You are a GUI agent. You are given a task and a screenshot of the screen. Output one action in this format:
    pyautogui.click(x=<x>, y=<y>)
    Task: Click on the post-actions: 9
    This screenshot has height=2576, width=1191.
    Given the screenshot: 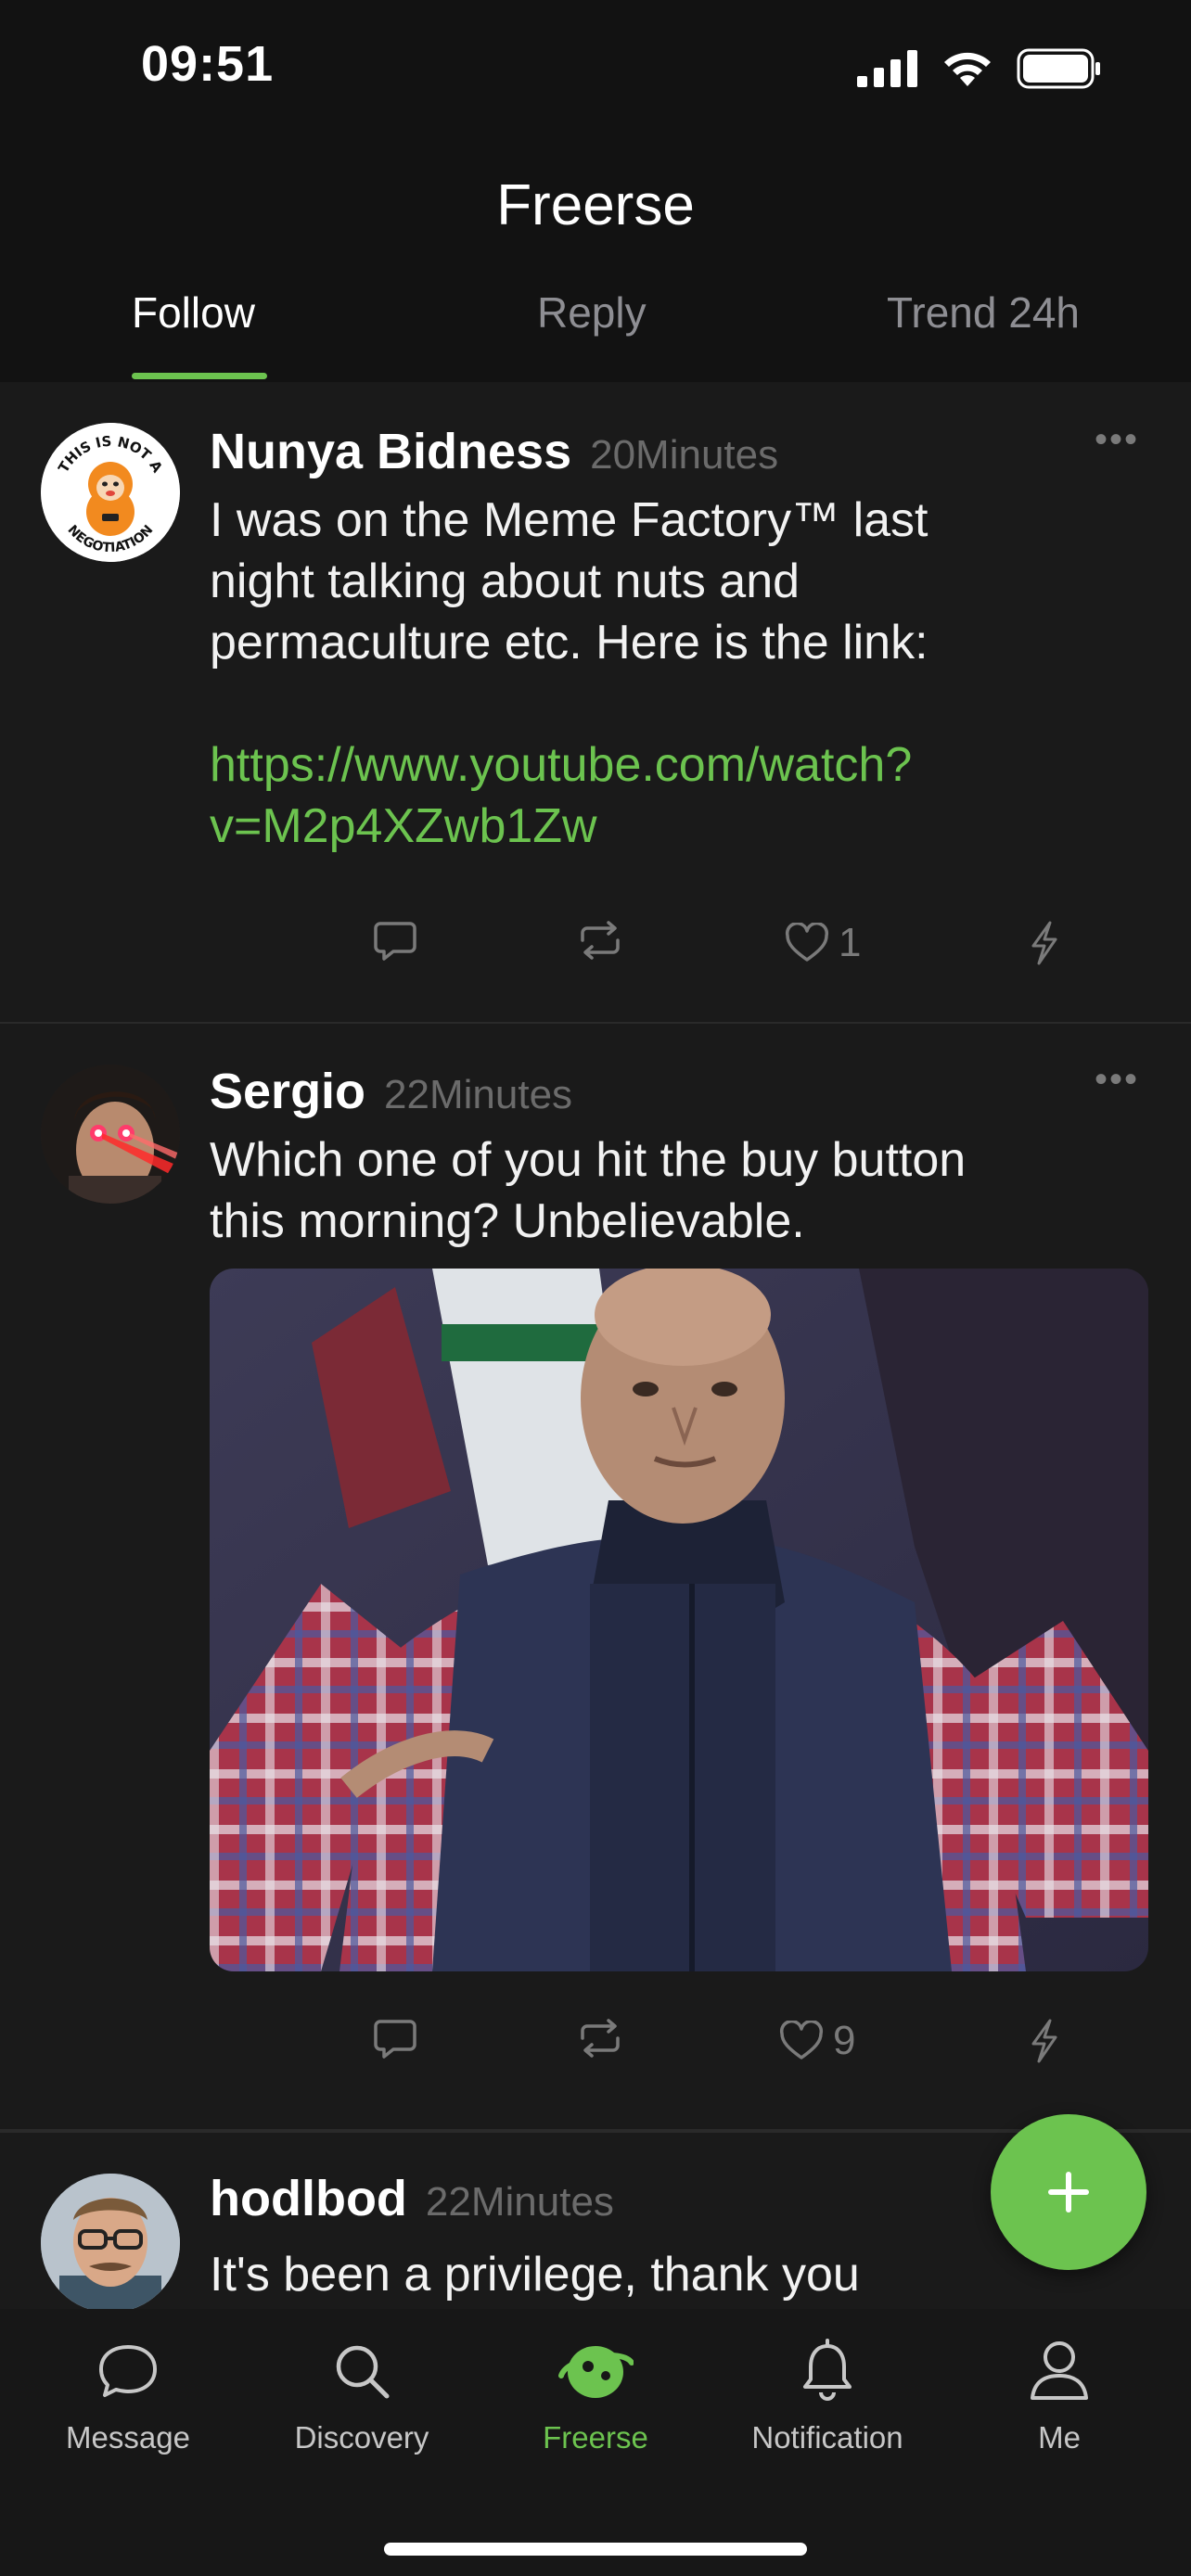 What is the action you would take?
    pyautogui.click(x=595, y=2055)
    